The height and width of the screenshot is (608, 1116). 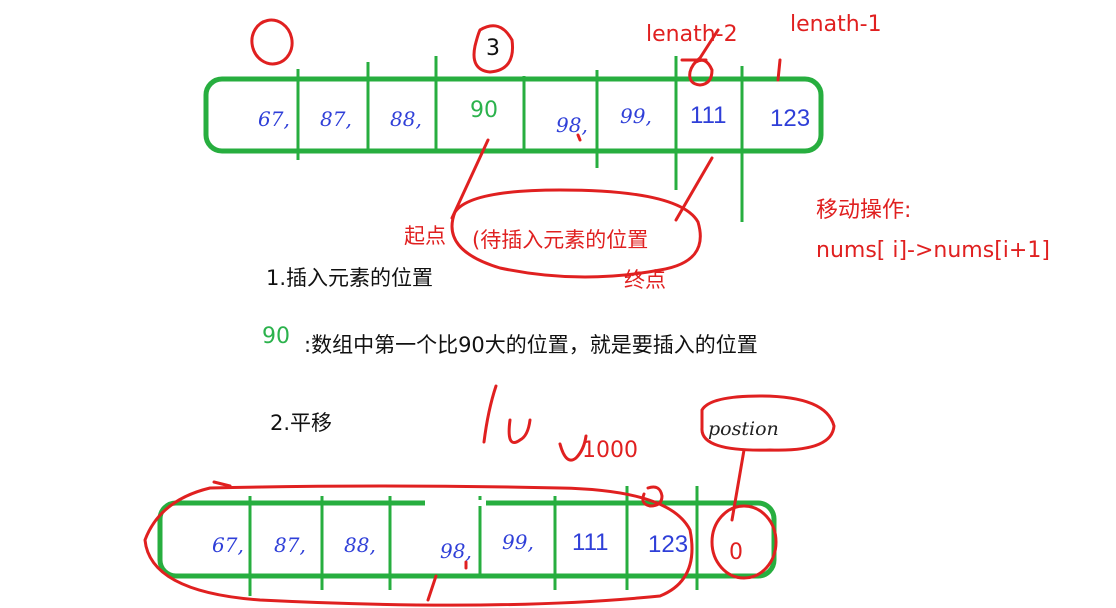 What do you see at coordinates (645, 280) in the screenshot?
I see `end-label: 终点` at bounding box center [645, 280].